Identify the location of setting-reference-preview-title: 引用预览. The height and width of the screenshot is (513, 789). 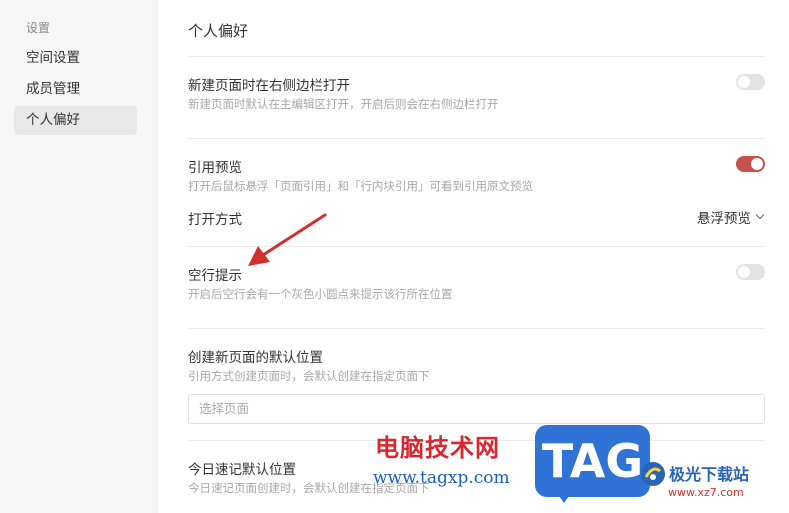
(215, 168).